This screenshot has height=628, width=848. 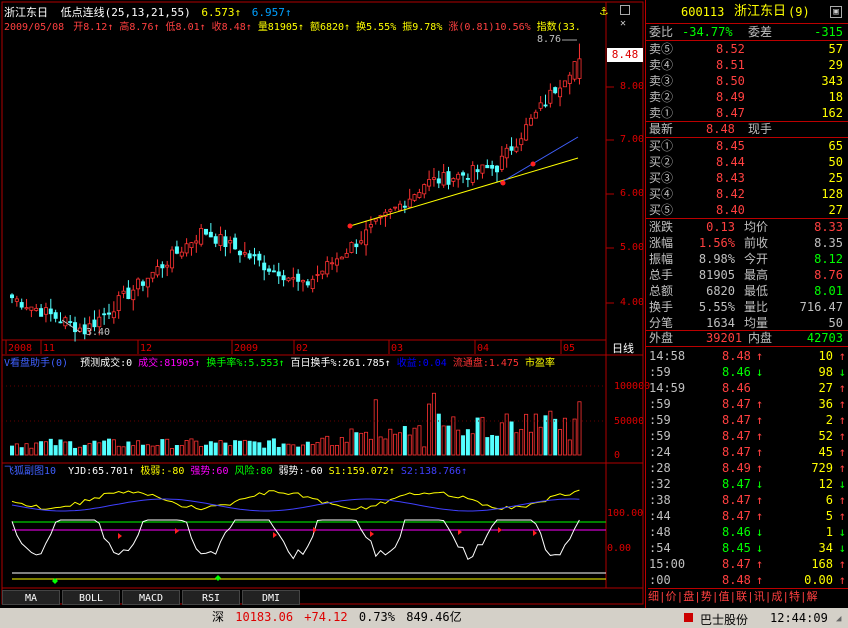 I want to click on order-price: 8.44, so click(x=730, y=162).